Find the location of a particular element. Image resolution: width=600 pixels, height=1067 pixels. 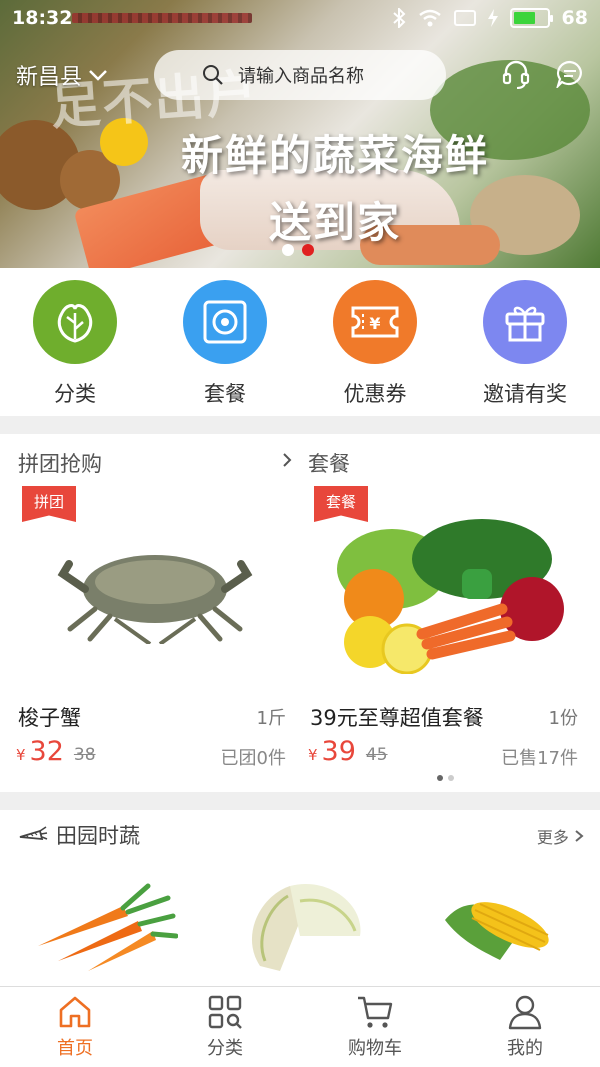

search-bar: 请输入商品名称 is located at coordinates (300, 75).